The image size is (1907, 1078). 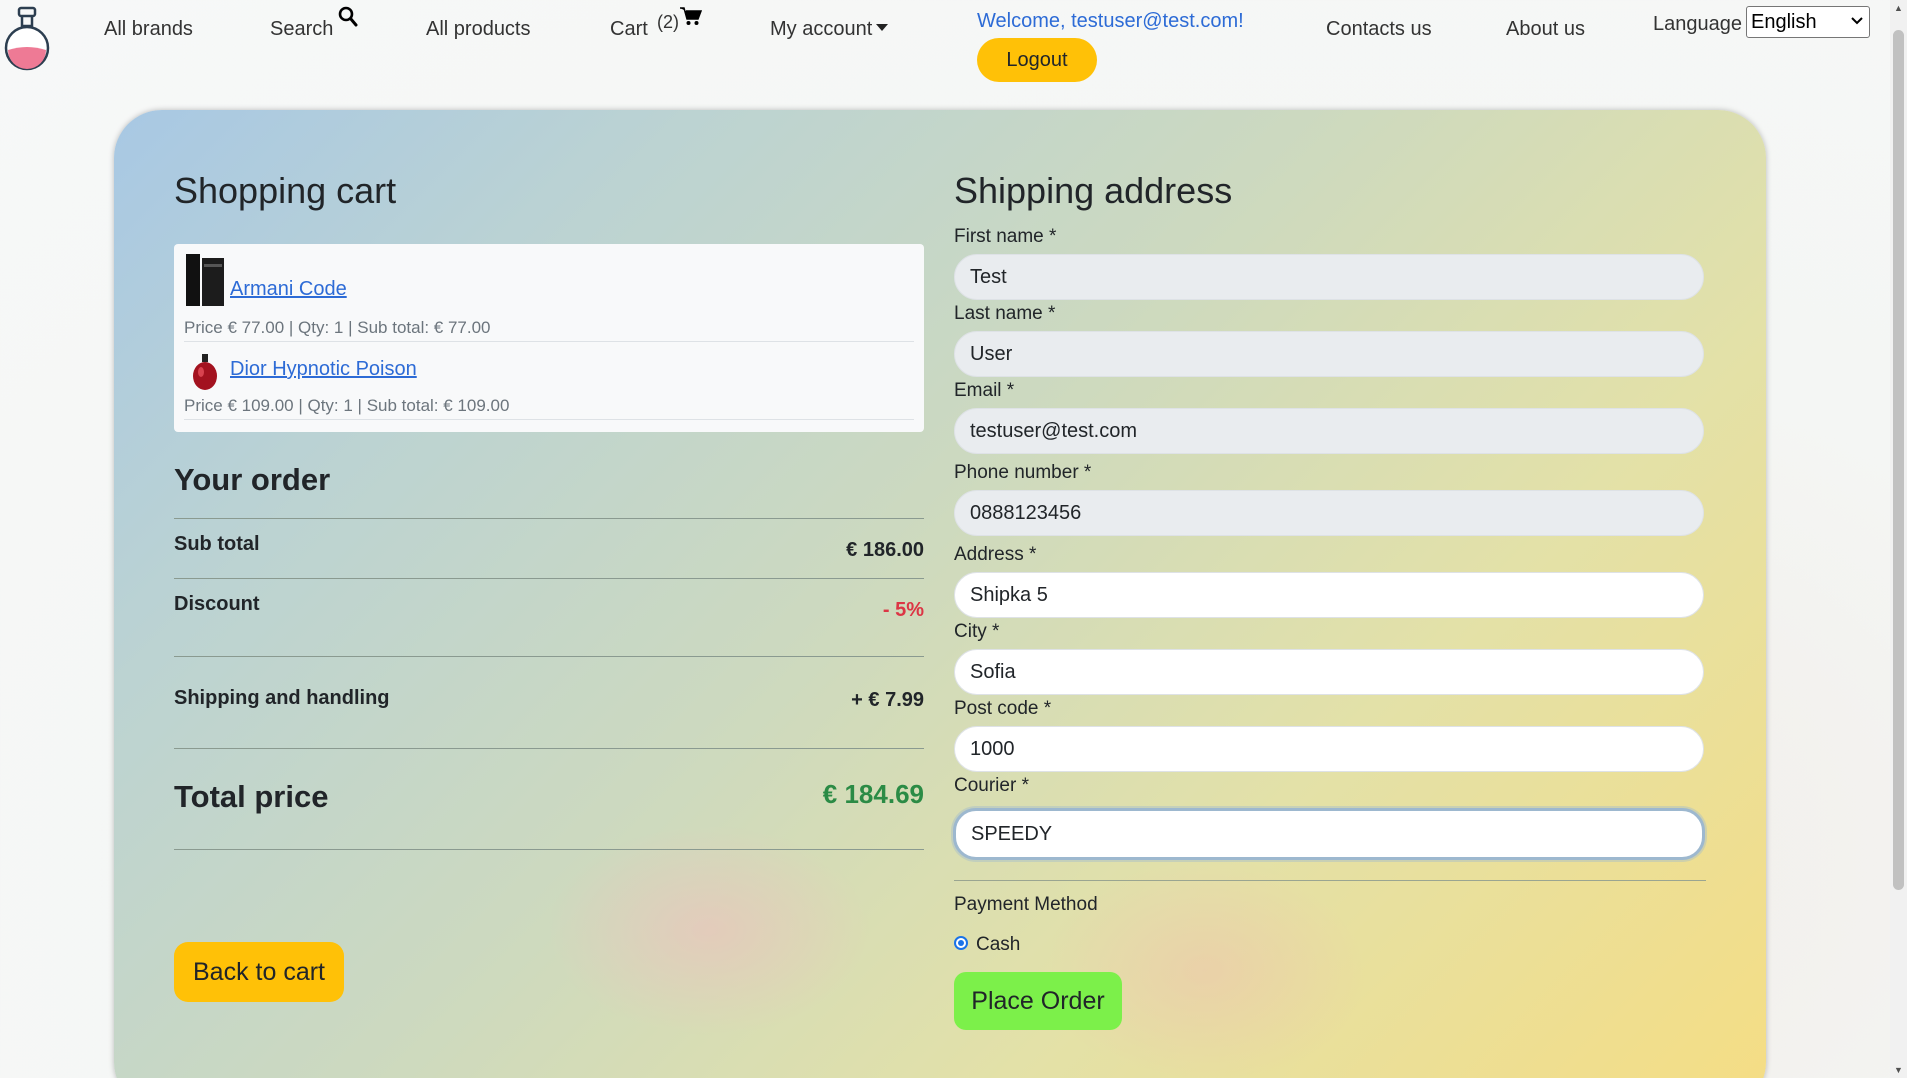 I want to click on language-label: Language, so click(x=1697, y=24).